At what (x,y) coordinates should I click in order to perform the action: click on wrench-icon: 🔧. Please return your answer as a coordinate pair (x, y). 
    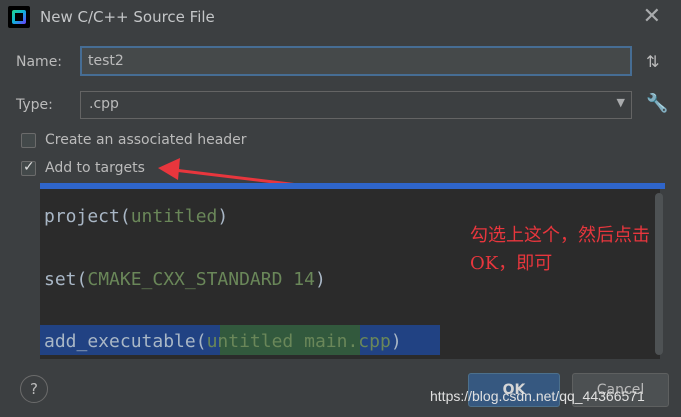
    Looking at the image, I should click on (657, 103).